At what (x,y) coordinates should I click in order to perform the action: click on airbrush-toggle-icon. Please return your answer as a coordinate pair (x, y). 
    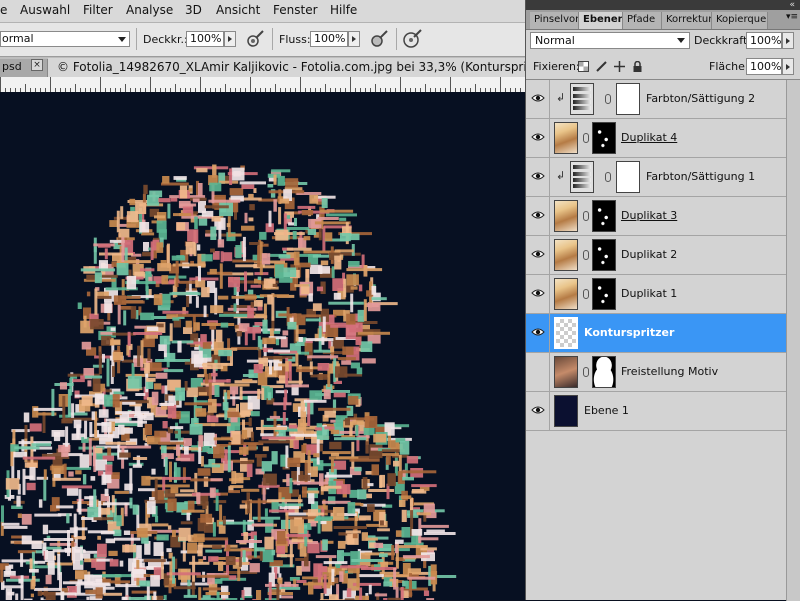
    Looking at the image, I should click on (379, 39).